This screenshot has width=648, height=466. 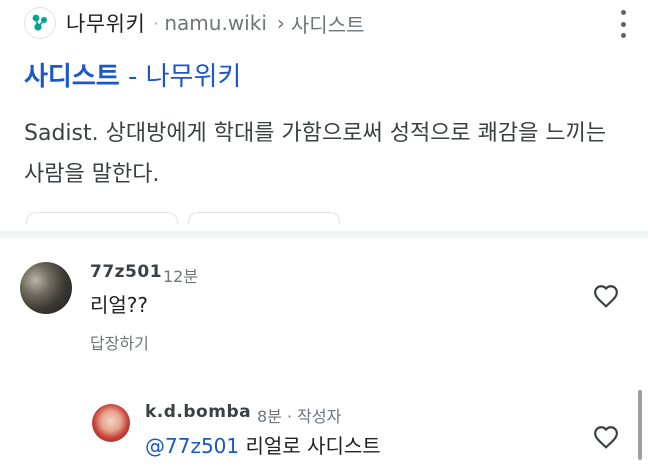 What do you see at coordinates (180, 77) in the screenshot?
I see `result-title-rest: - 나무위키` at bounding box center [180, 77].